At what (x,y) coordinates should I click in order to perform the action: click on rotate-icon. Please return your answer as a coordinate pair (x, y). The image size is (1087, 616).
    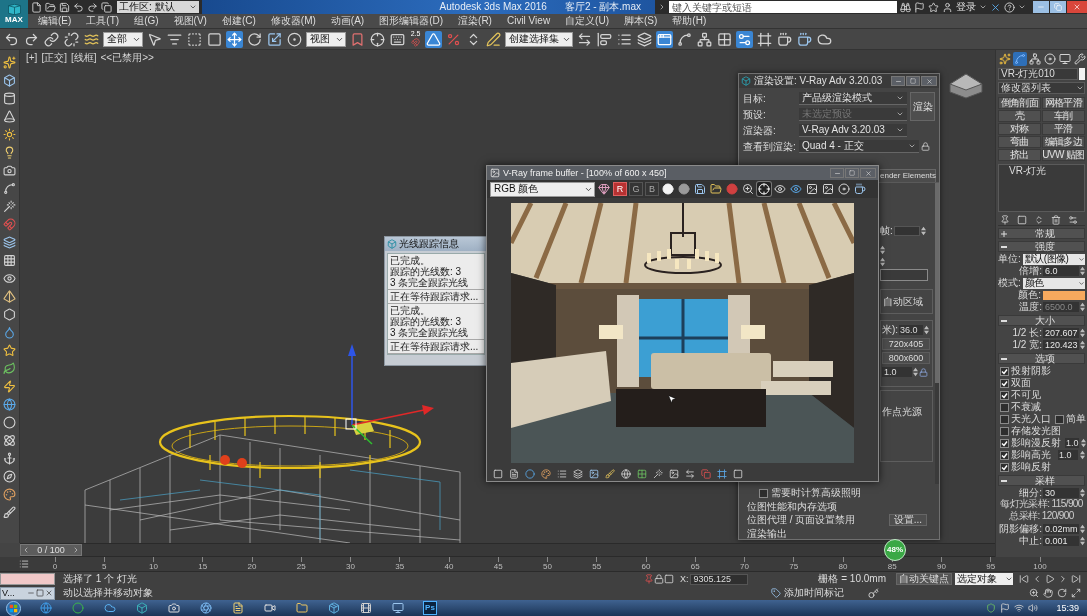
    Looking at the image, I should click on (1062, 593).